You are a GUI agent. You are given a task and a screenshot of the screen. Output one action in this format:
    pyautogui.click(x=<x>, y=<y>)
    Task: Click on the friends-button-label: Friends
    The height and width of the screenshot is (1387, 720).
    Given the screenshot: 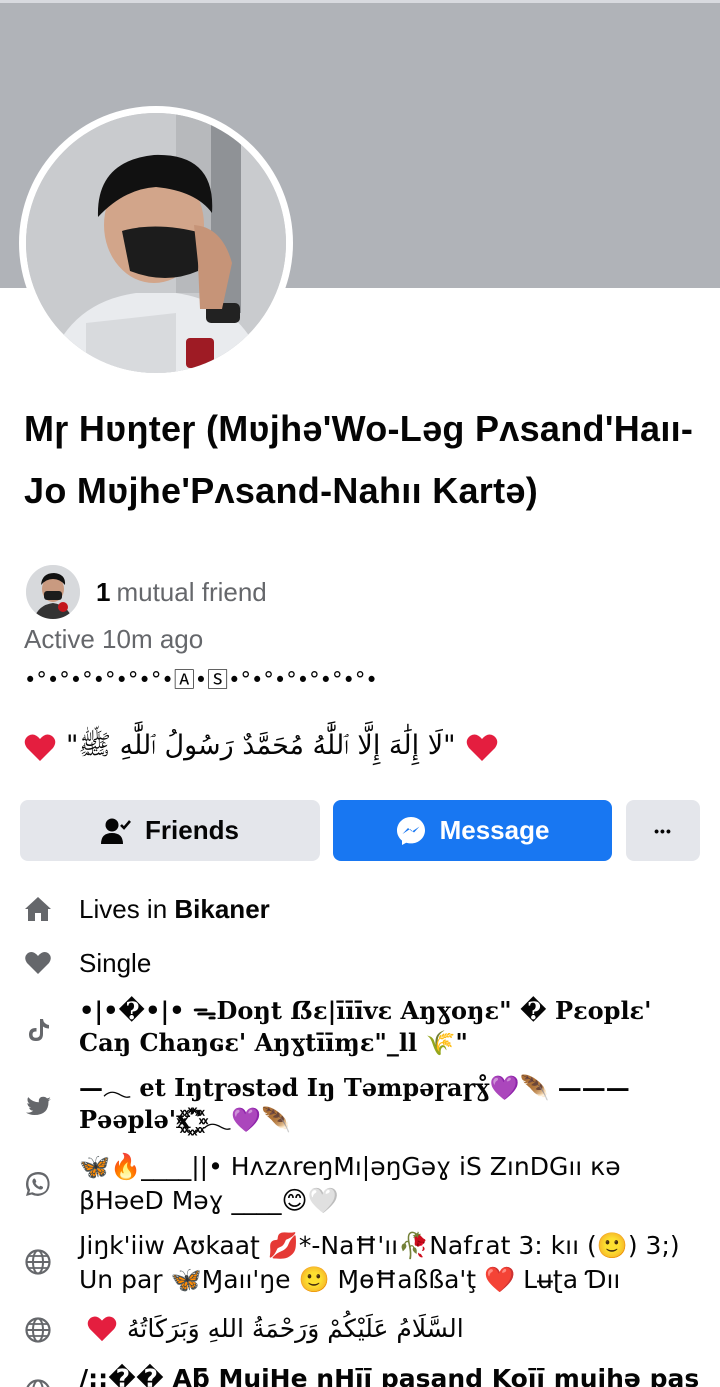 What is the action you would take?
    pyautogui.click(x=192, y=830)
    